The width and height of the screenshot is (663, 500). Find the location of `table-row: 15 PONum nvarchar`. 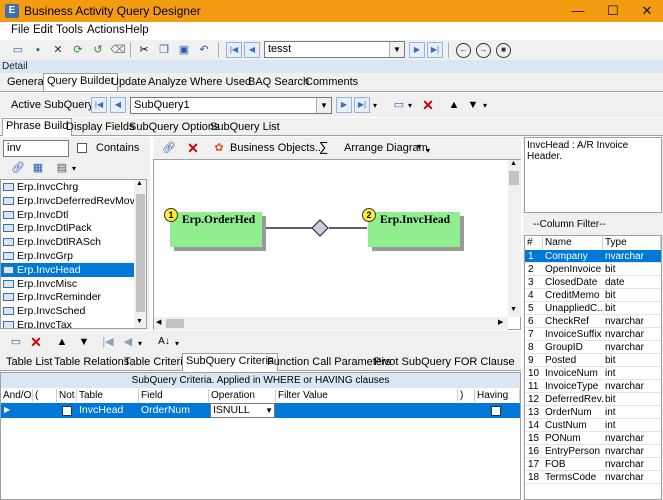

table-row: 15 PONum nvarchar is located at coordinates (593, 438).